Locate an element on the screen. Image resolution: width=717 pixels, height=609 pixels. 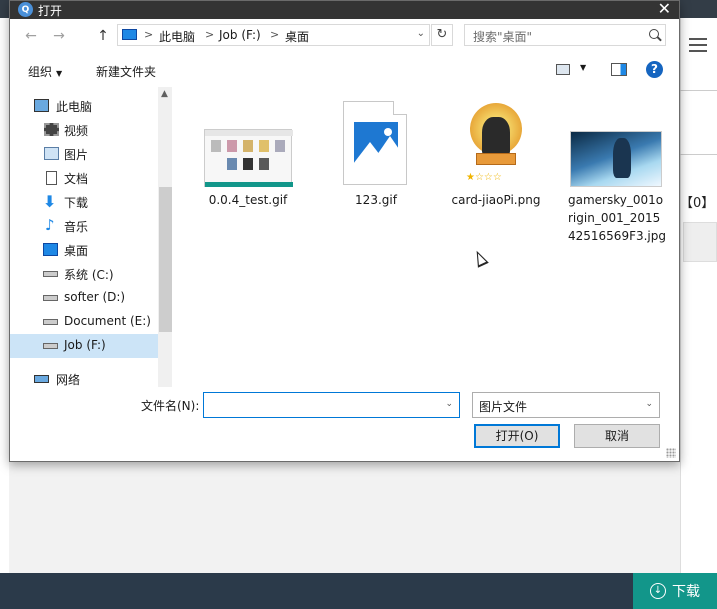
music-icon: ♪ is located at coordinates (50, 225).